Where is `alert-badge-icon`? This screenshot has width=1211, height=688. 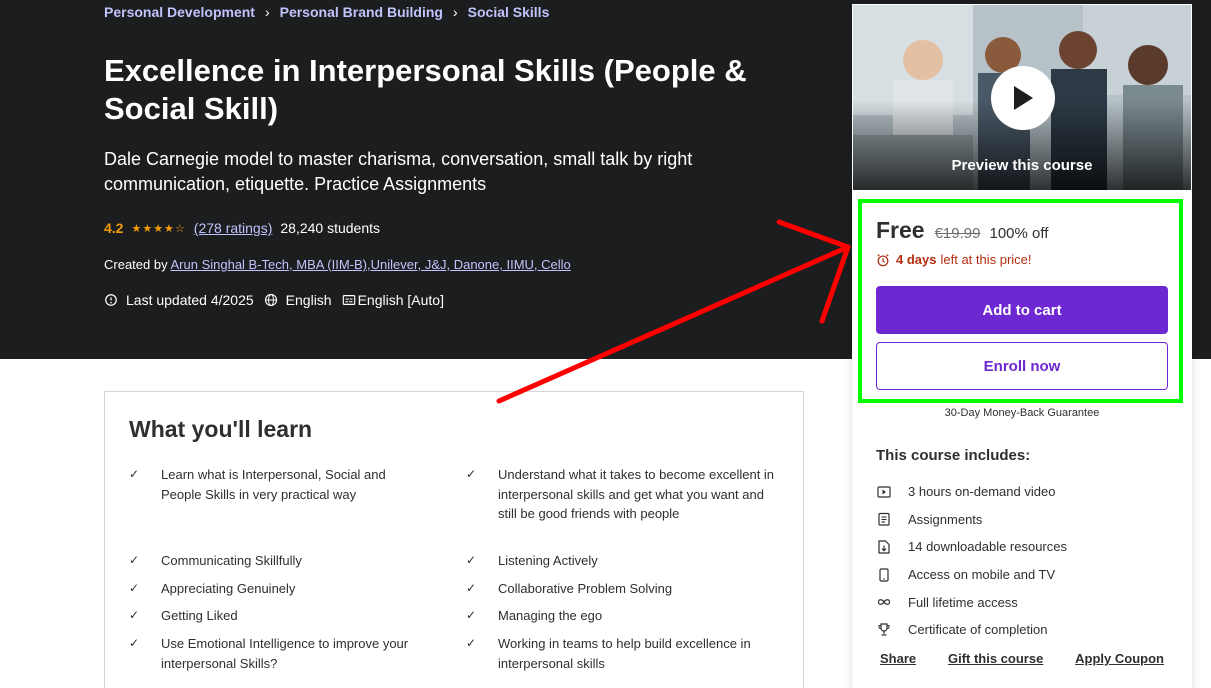 alert-badge-icon is located at coordinates (111, 300).